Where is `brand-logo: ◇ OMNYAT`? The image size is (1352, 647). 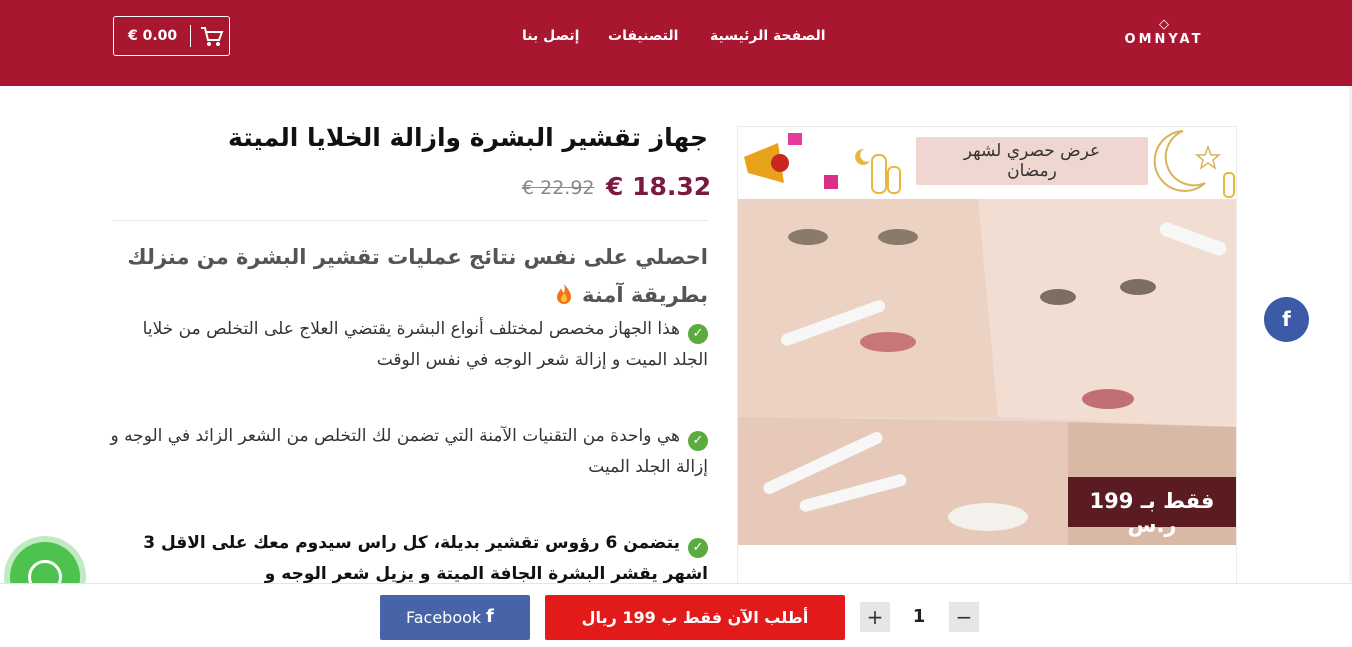
brand-logo: ◇ OMNYAT is located at coordinates (1164, 36).